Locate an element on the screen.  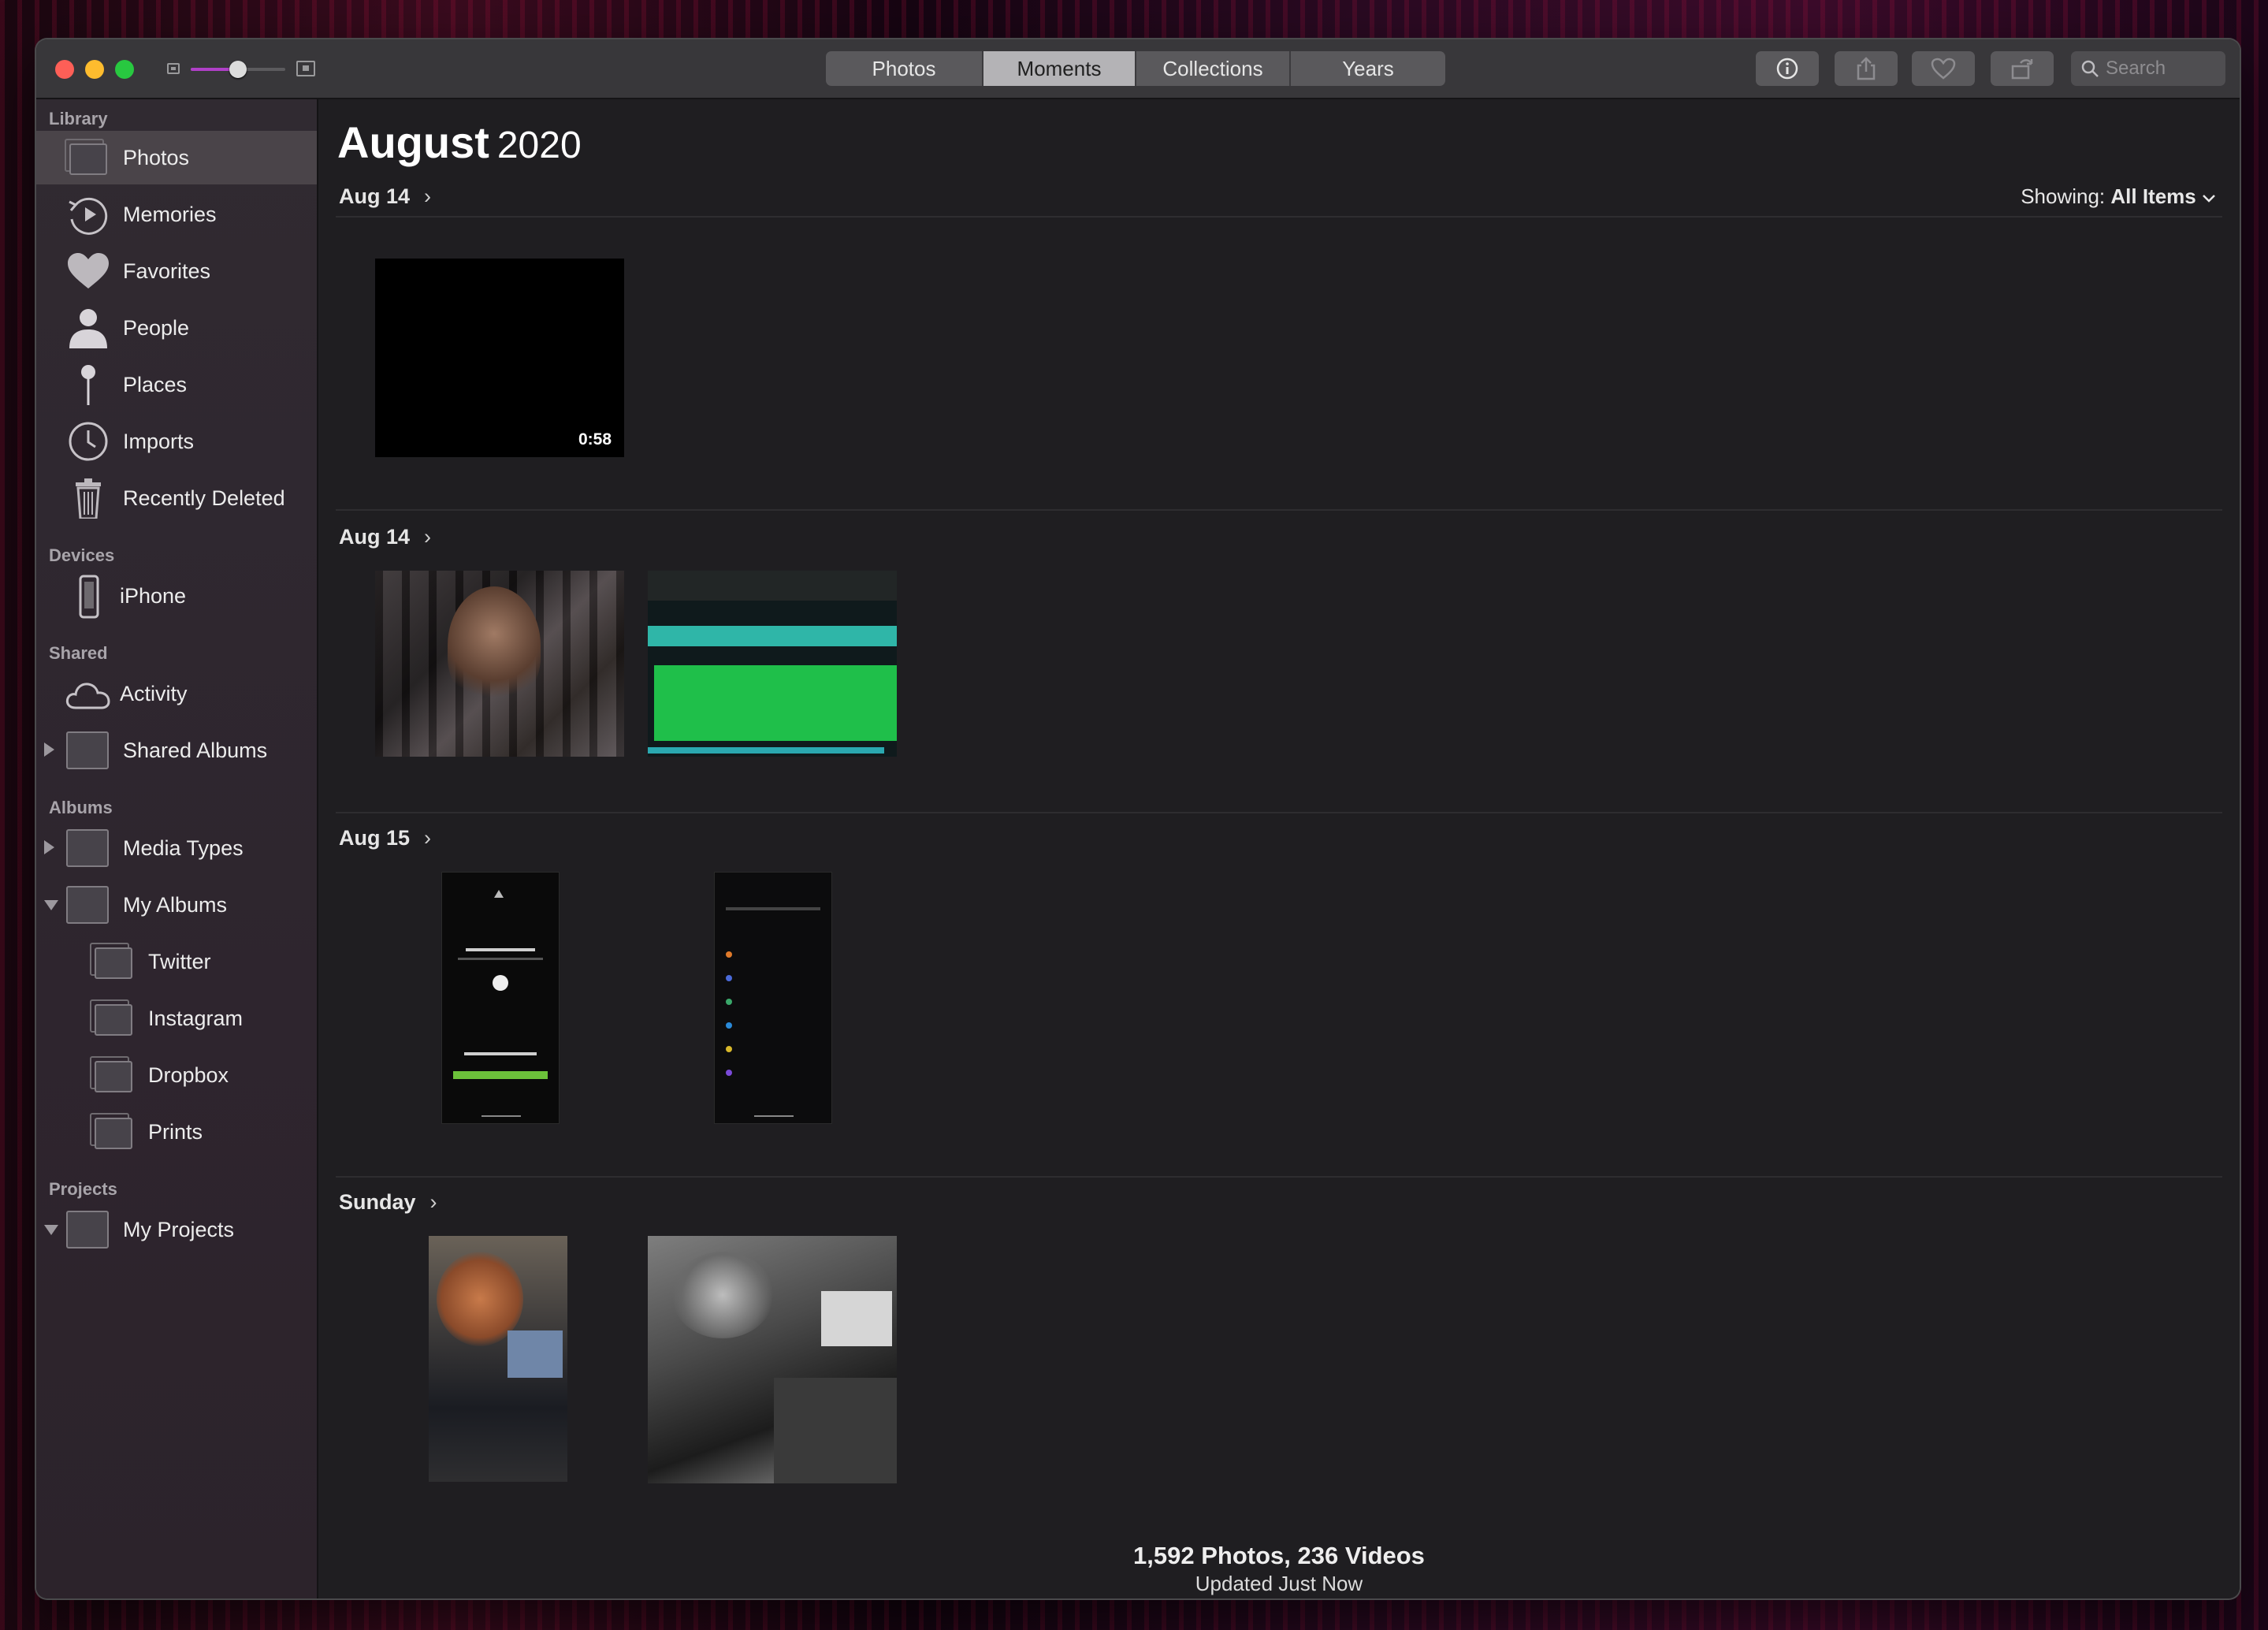
title-month: August is located at coordinates (413, 142).